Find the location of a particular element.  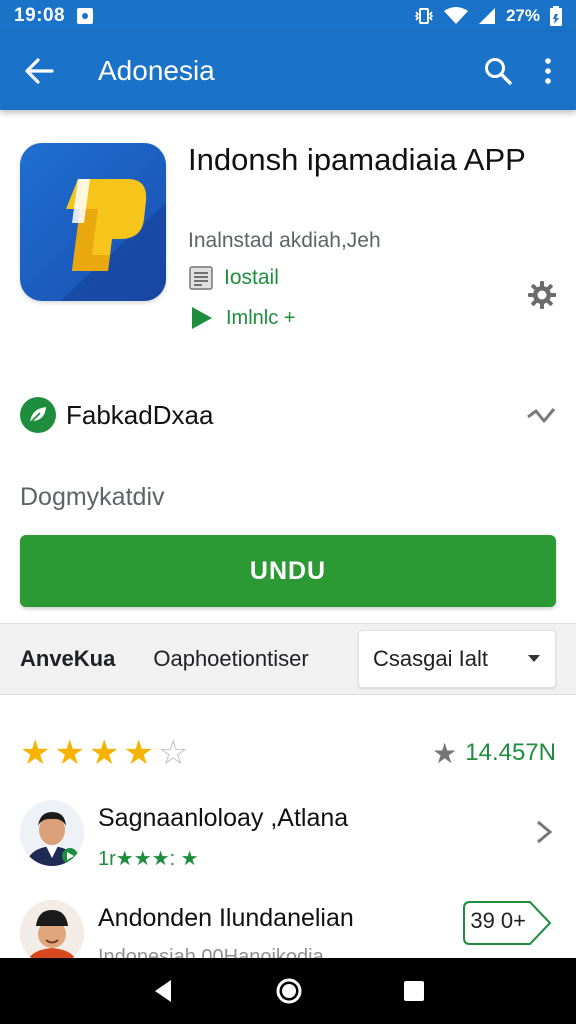

more-vert-icon is located at coordinates (548, 71).